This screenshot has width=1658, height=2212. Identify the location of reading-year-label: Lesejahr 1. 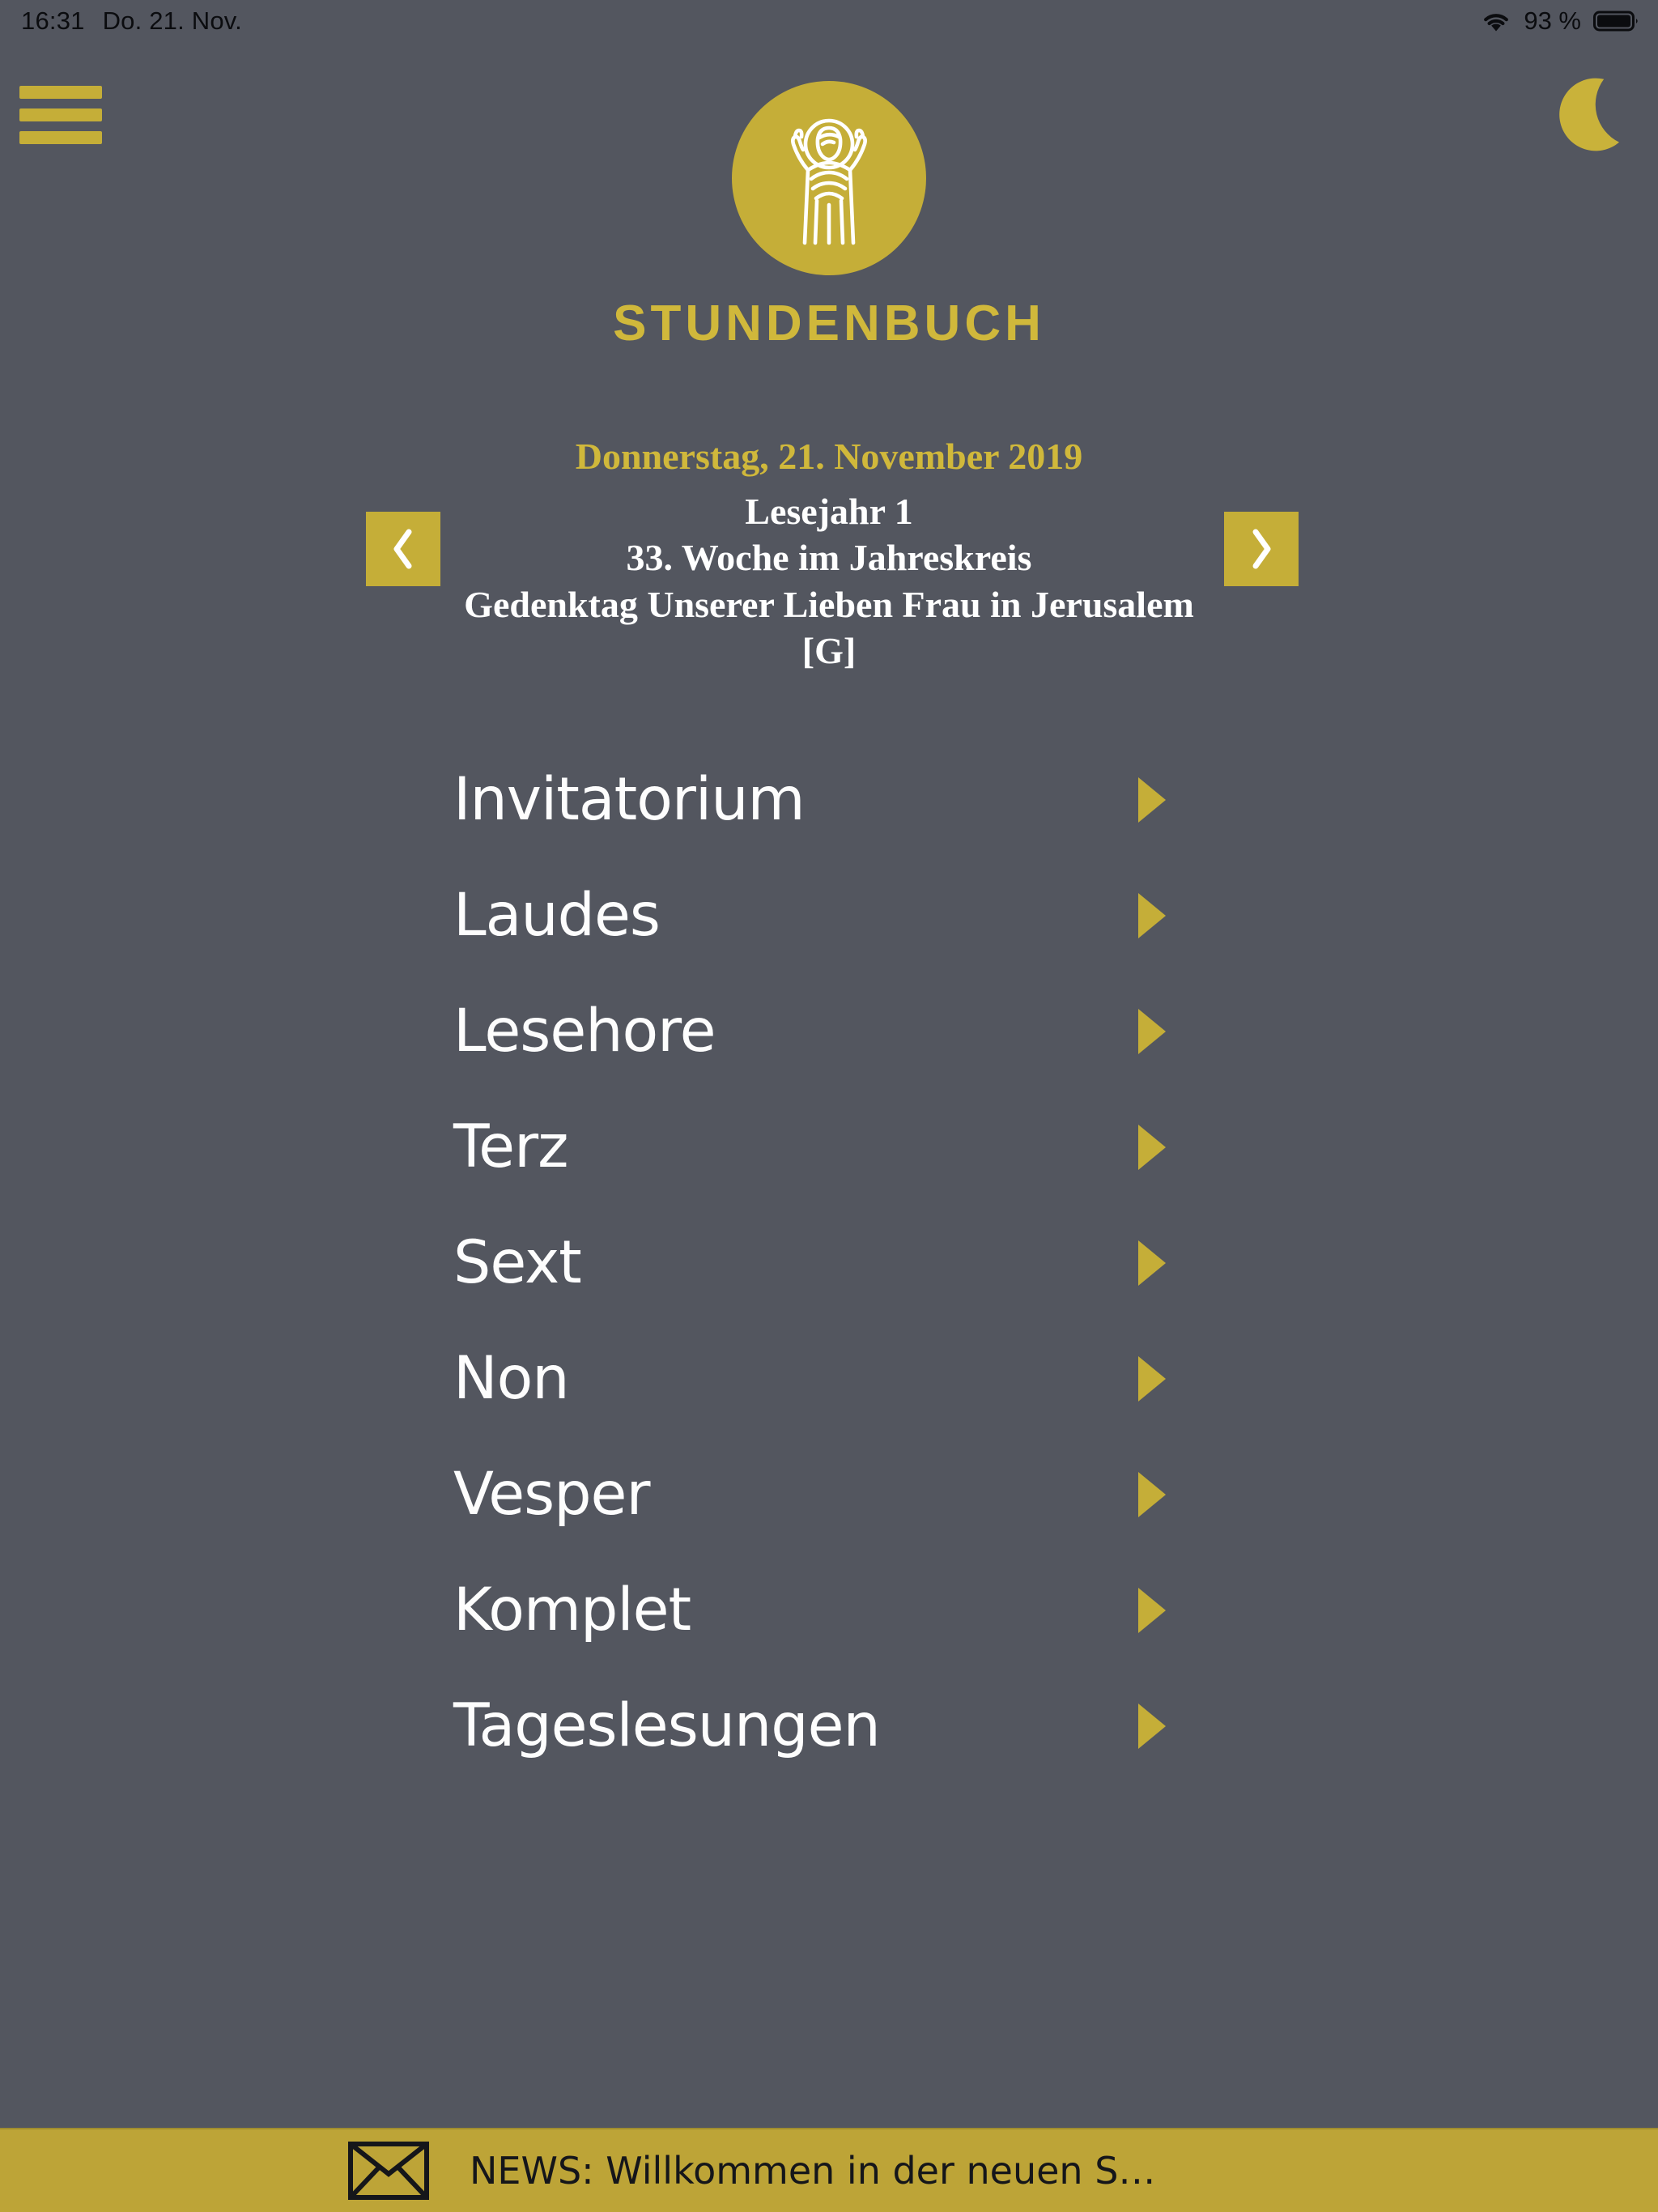
(829, 511).